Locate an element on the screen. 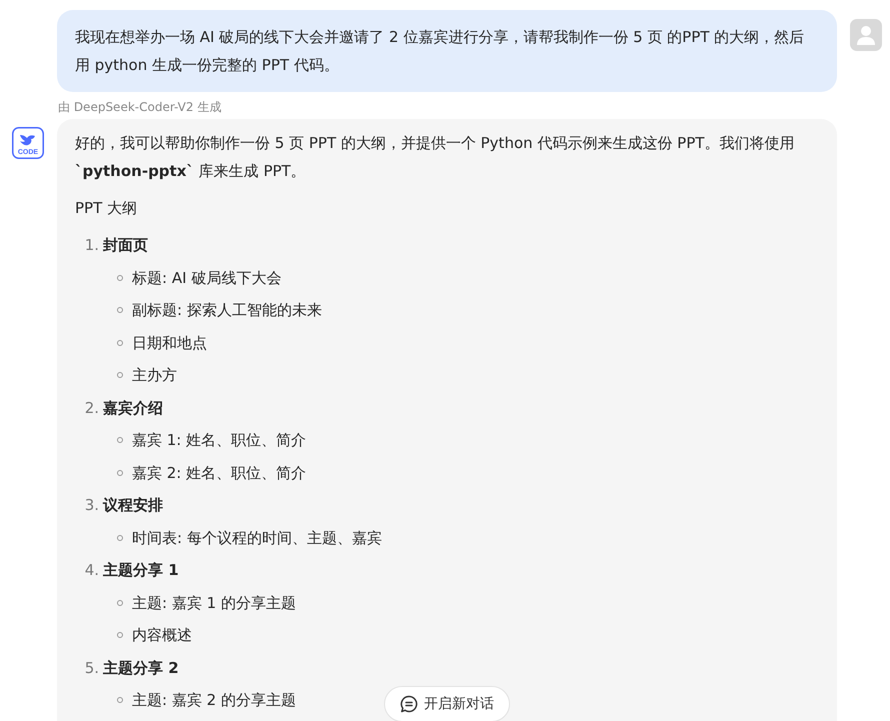 The height and width of the screenshot is (721, 890). section-title: 主题分享 2 is located at coordinates (141, 668).